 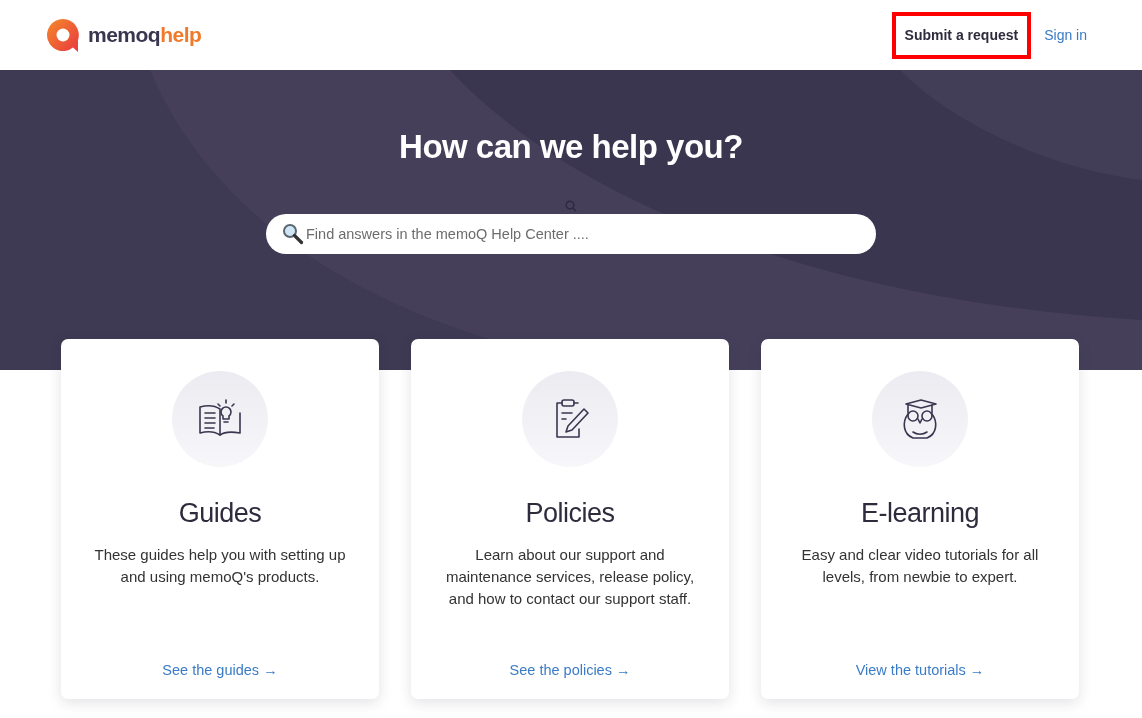 What do you see at coordinates (571, 147) in the screenshot?
I see `hero-title: How can we help you?` at bounding box center [571, 147].